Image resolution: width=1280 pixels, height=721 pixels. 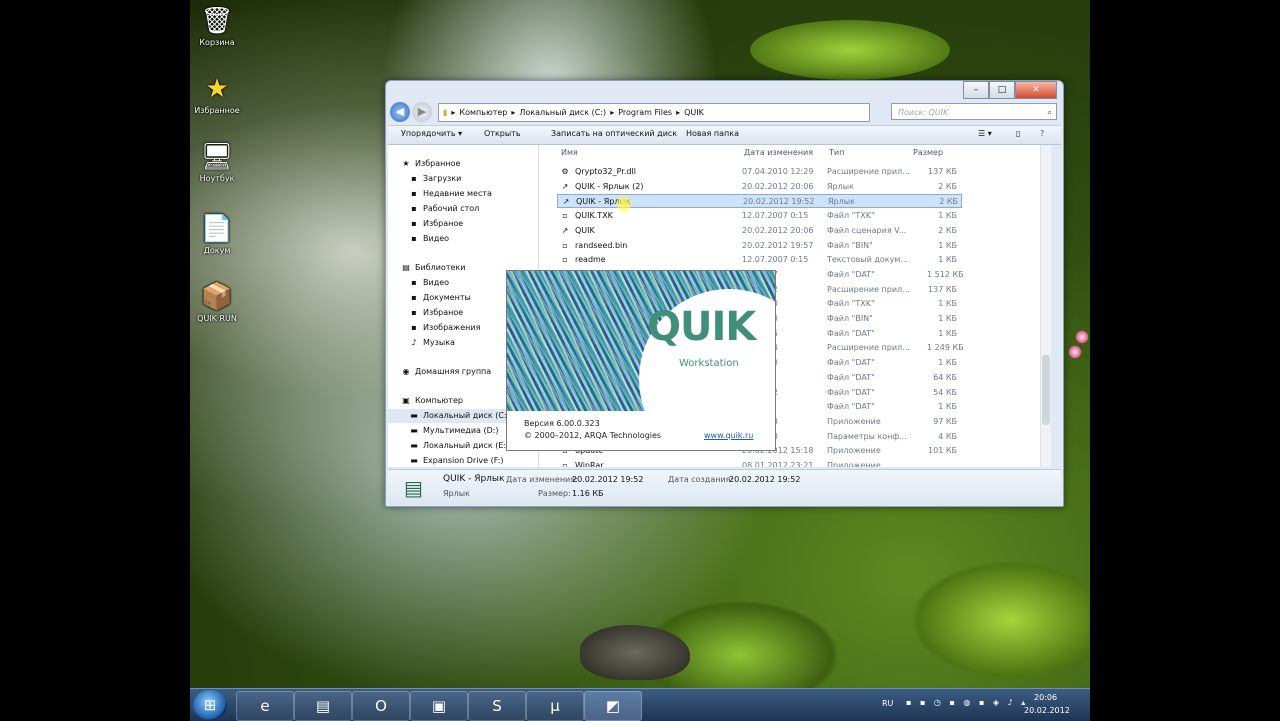 What do you see at coordinates (265, 706) in the screenshot?
I see `taskbar-button-ie: e` at bounding box center [265, 706].